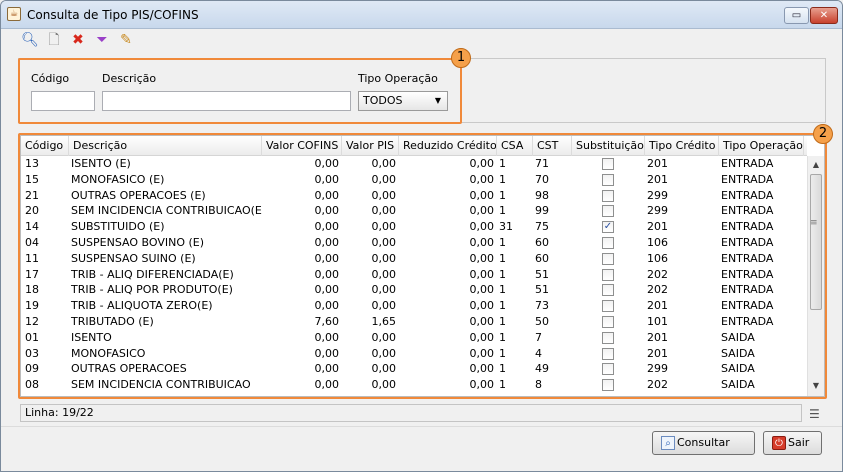  Describe the element at coordinates (54, 40) in the screenshot. I see `new-document-icon: 🗋` at that location.